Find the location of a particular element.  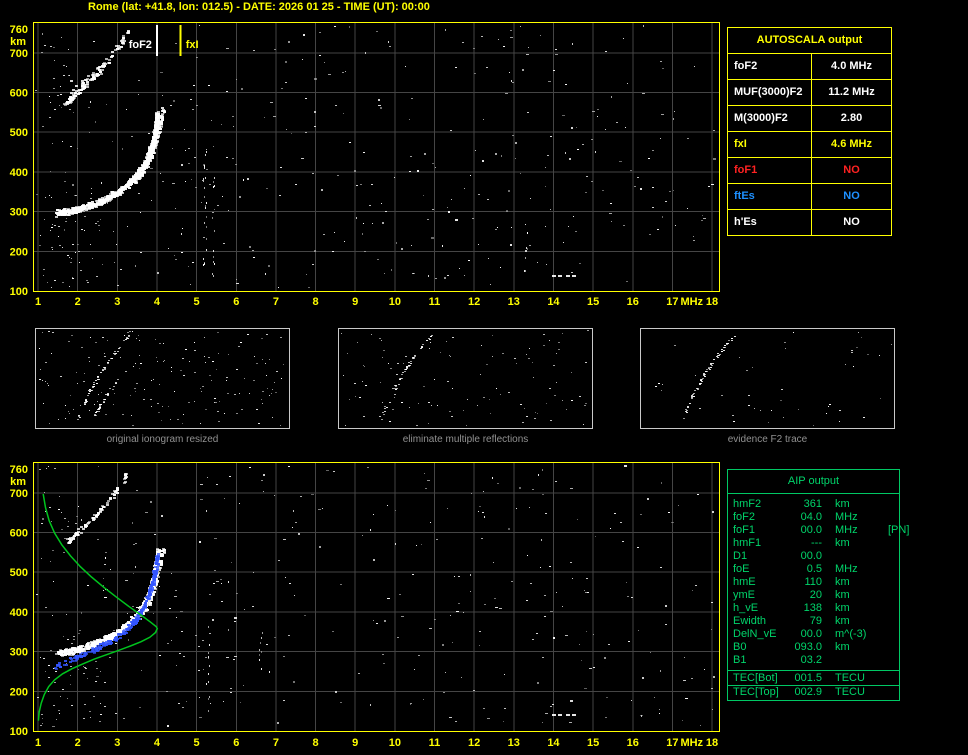

aip-row-10: DelN_vE 00.0 m^(-3) is located at coordinates (813, 634).